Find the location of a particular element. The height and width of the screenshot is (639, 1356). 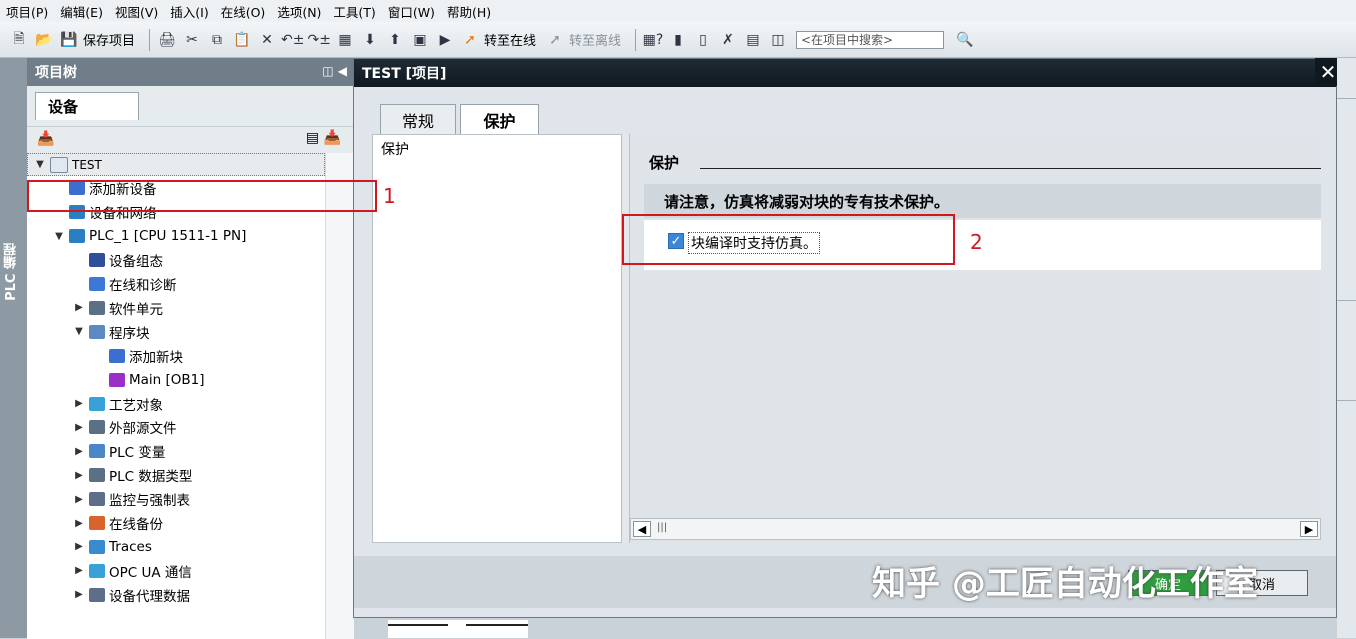

tree-item: Main [OB1] is located at coordinates (209, 379).